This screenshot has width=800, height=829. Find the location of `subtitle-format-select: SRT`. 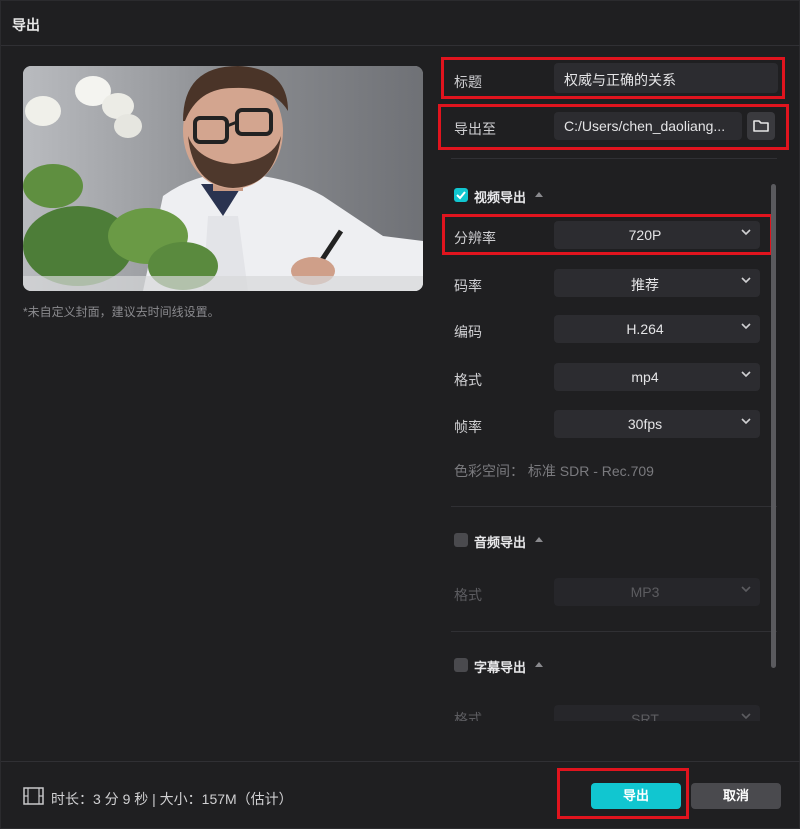

subtitle-format-select: SRT is located at coordinates (657, 713).